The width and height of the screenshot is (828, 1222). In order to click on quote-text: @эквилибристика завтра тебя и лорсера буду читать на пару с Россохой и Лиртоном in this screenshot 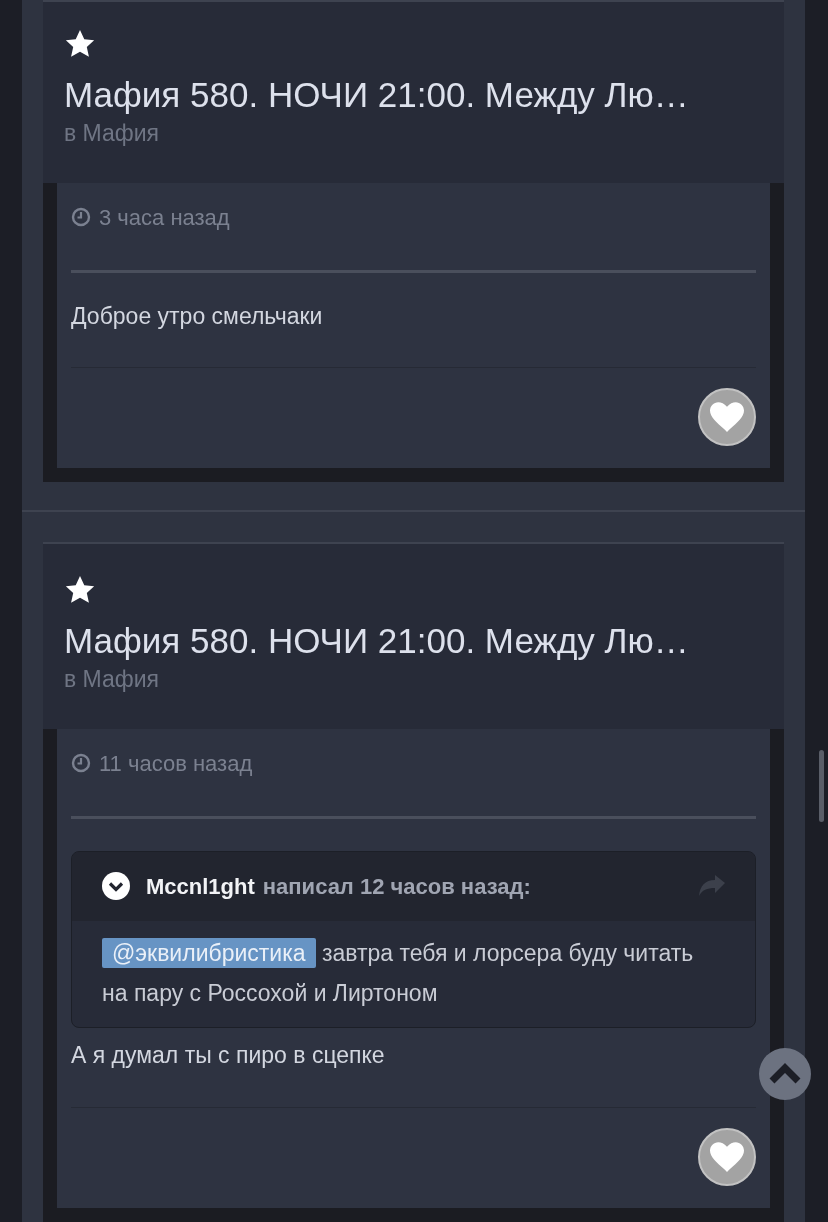, I will do `click(398, 972)`.